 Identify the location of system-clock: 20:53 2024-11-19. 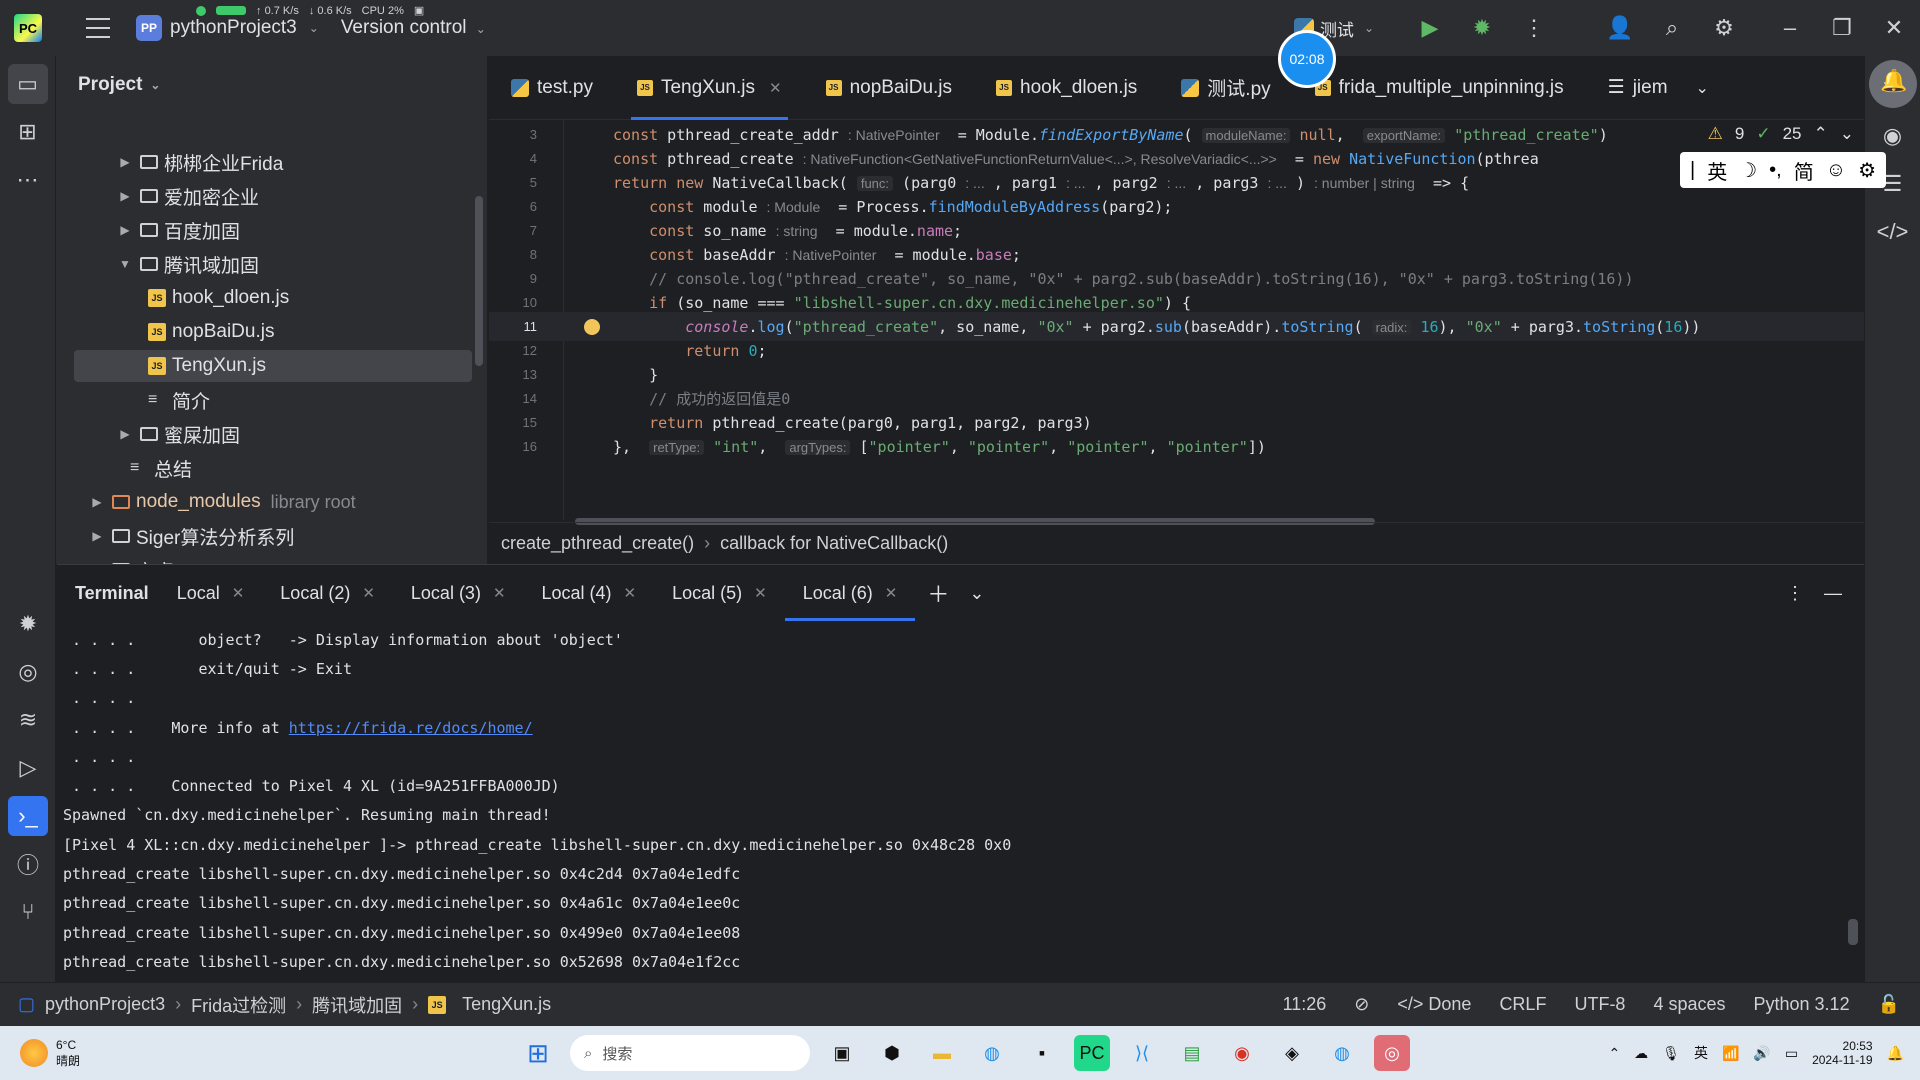
(1842, 1053).